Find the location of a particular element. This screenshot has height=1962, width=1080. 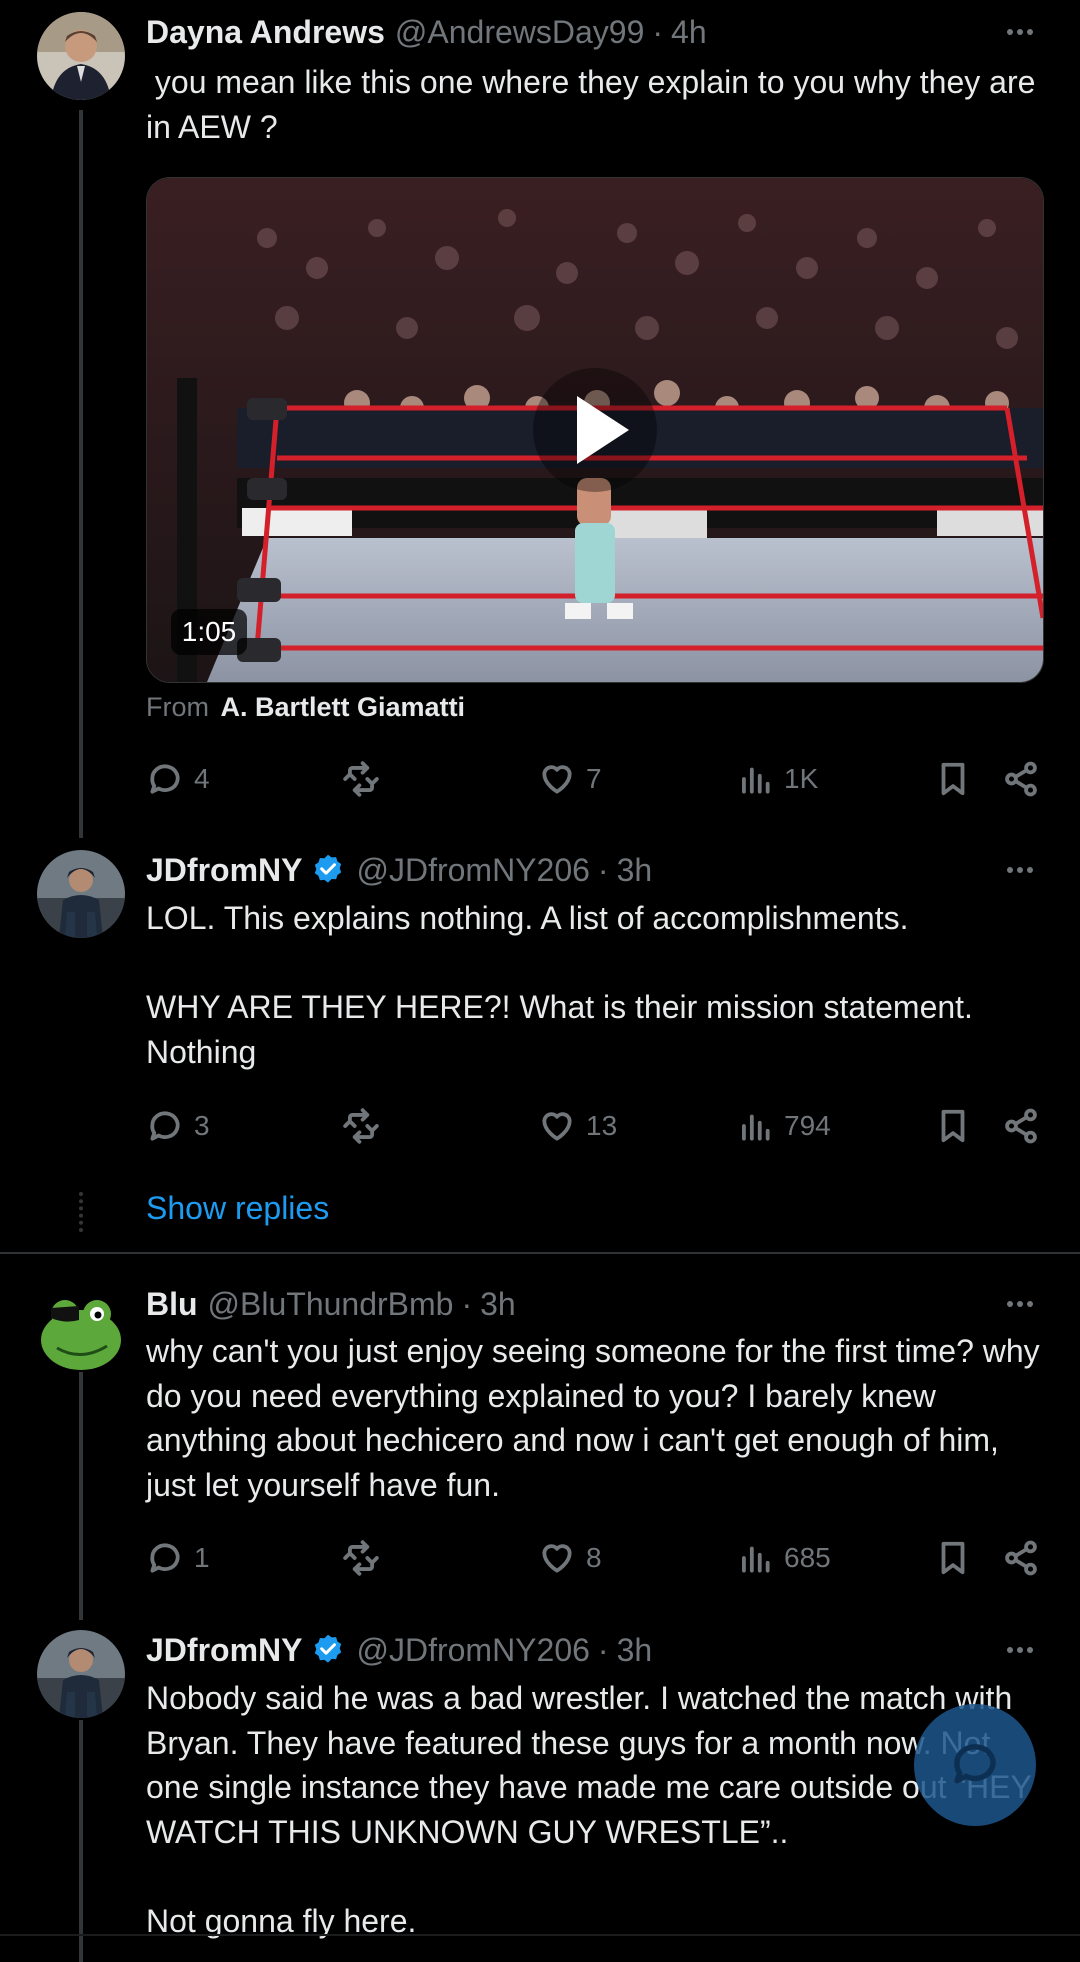

reply-button: 4 is located at coordinates (178, 779).